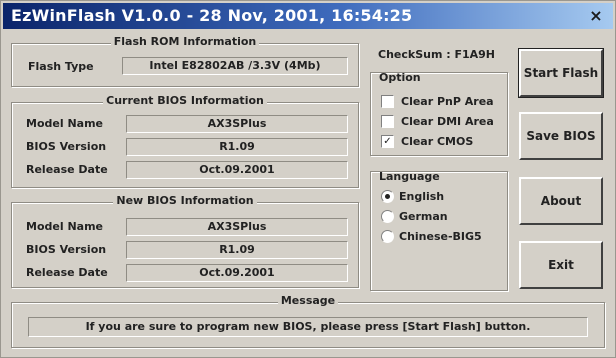 The image size is (616, 358). I want to click on new-model-label: Model Name, so click(64, 226).